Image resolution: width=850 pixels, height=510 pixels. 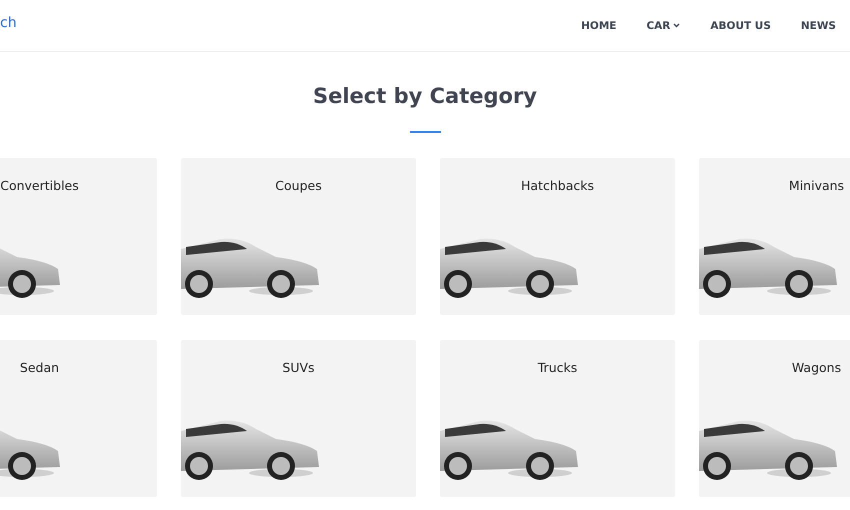 What do you see at coordinates (740, 26) in the screenshot?
I see `nav-link: ABOUT US` at bounding box center [740, 26].